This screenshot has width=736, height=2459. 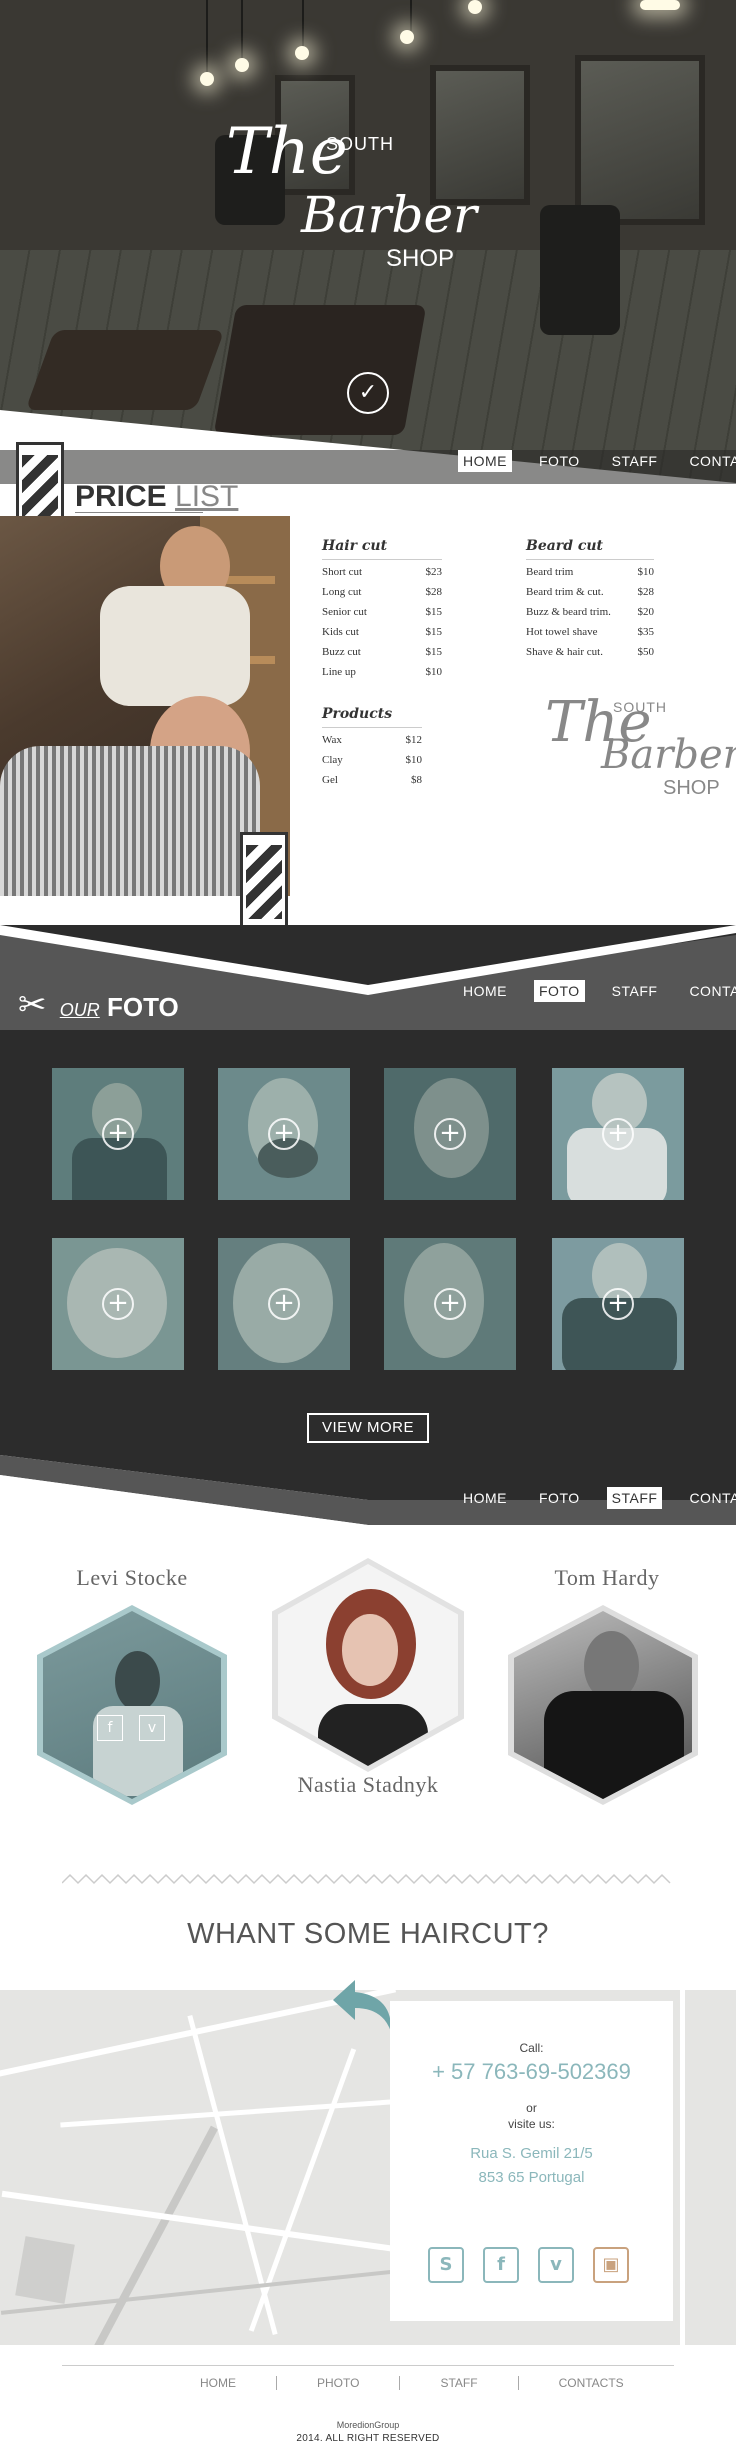 What do you see at coordinates (372, 784) in the screenshot?
I see `price-row: Gel $8` at bounding box center [372, 784].